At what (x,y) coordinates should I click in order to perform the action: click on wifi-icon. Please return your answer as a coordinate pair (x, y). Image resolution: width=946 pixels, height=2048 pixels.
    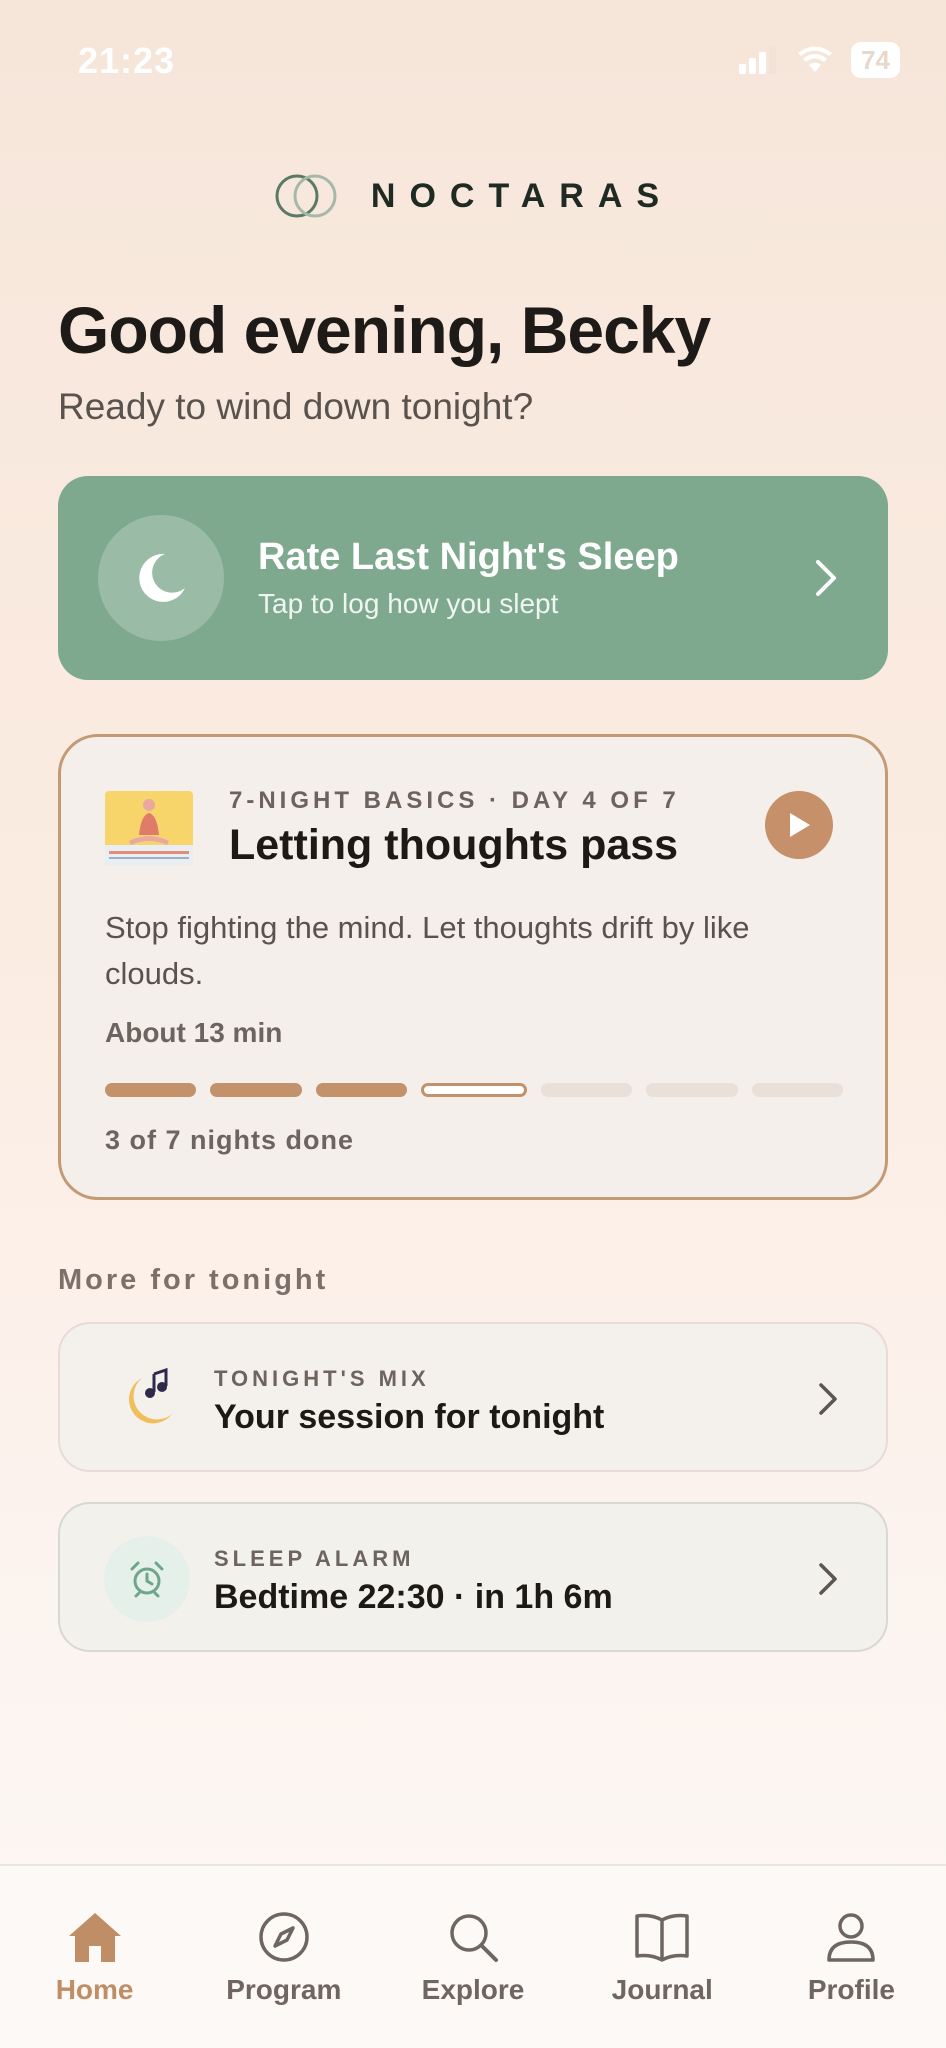
    Looking at the image, I should click on (815, 59).